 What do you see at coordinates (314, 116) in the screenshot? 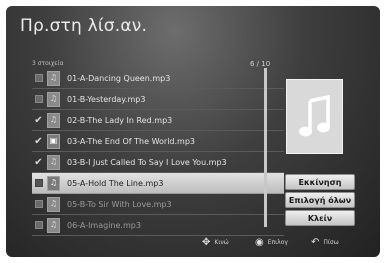
I see `music-note-icon` at bounding box center [314, 116].